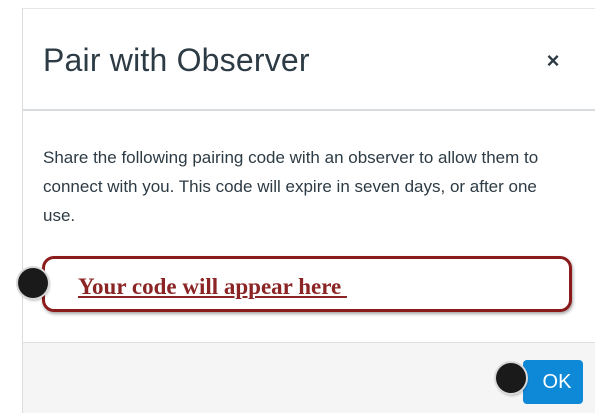  Describe the element at coordinates (176, 60) in the screenshot. I see `dialog-title: Pair with Observer` at that location.